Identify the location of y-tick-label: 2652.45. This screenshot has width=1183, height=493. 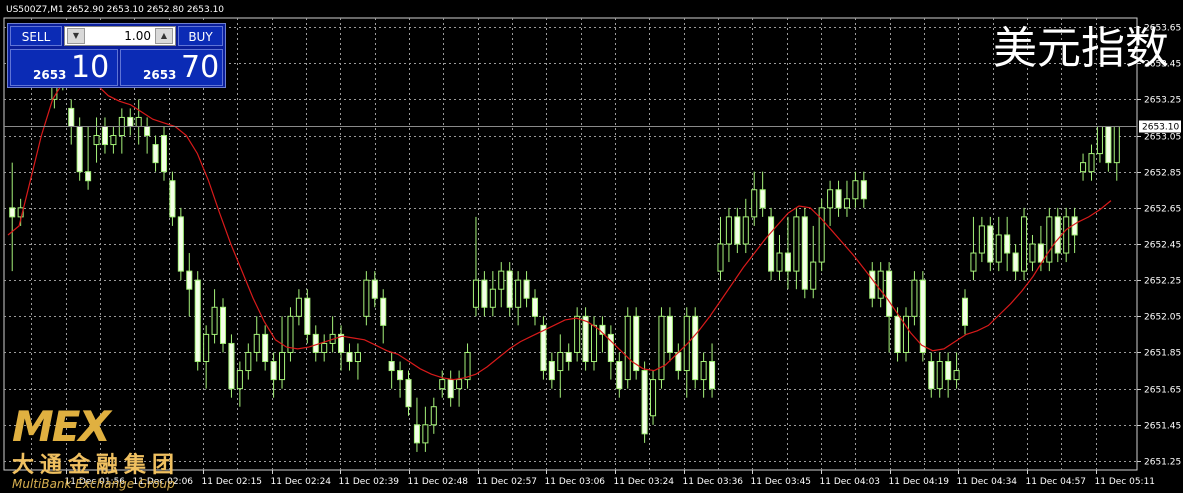
(1162, 246).